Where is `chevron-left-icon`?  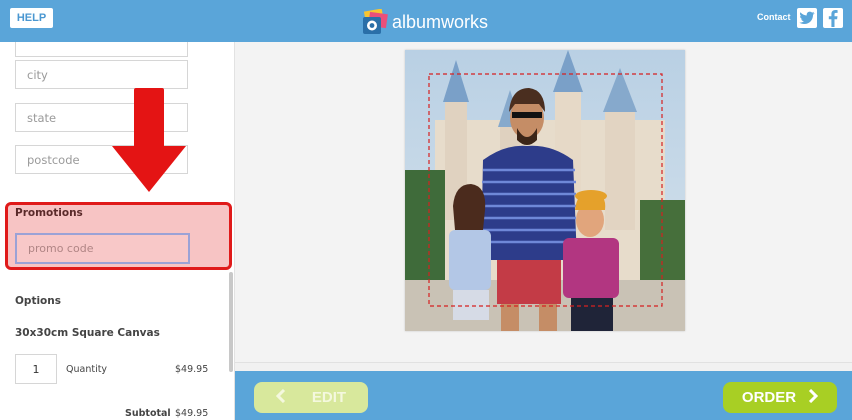 chevron-left-icon is located at coordinates (280, 397).